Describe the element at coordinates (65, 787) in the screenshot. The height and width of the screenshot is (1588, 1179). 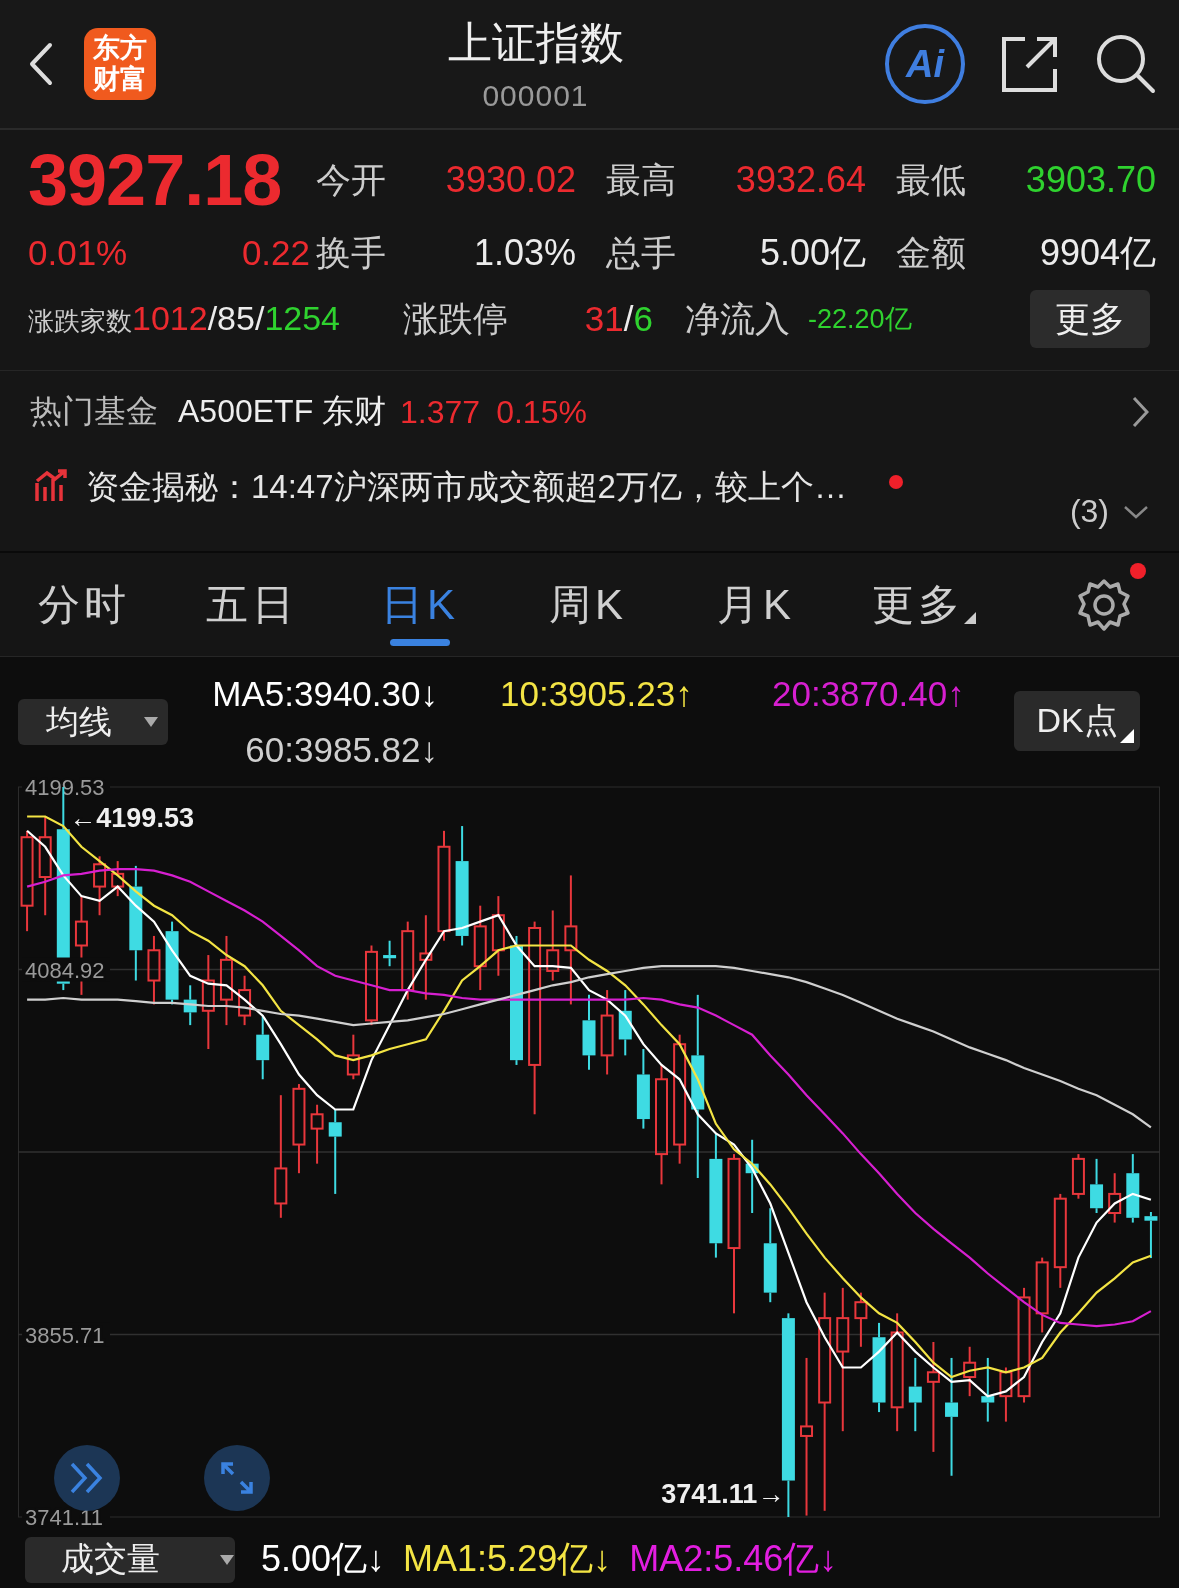
I see `axis-label: 4199.53` at that location.